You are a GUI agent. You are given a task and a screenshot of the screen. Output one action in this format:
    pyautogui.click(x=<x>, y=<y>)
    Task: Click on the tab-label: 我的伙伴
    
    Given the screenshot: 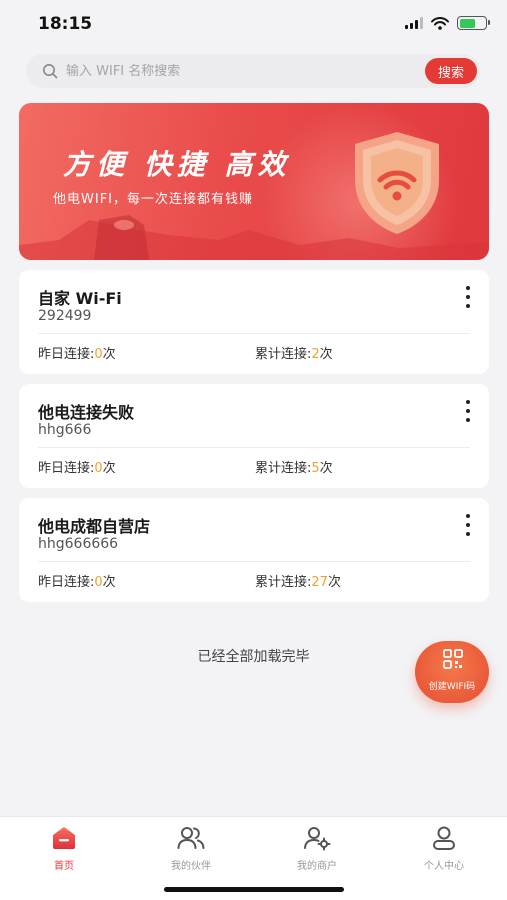 What is the action you would take?
    pyautogui.click(x=191, y=866)
    